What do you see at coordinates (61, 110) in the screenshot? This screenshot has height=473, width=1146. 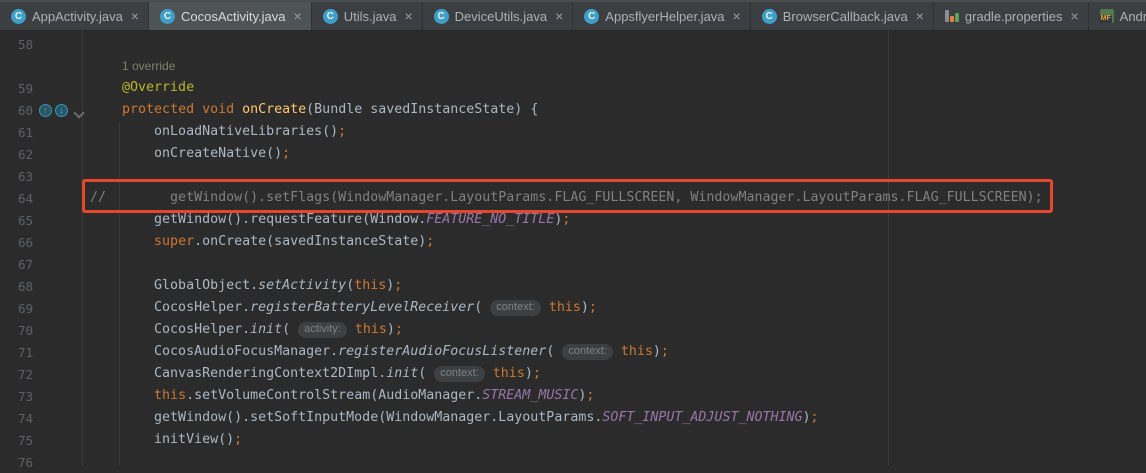 I see `overridden-down-icon: ↓` at bounding box center [61, 110].